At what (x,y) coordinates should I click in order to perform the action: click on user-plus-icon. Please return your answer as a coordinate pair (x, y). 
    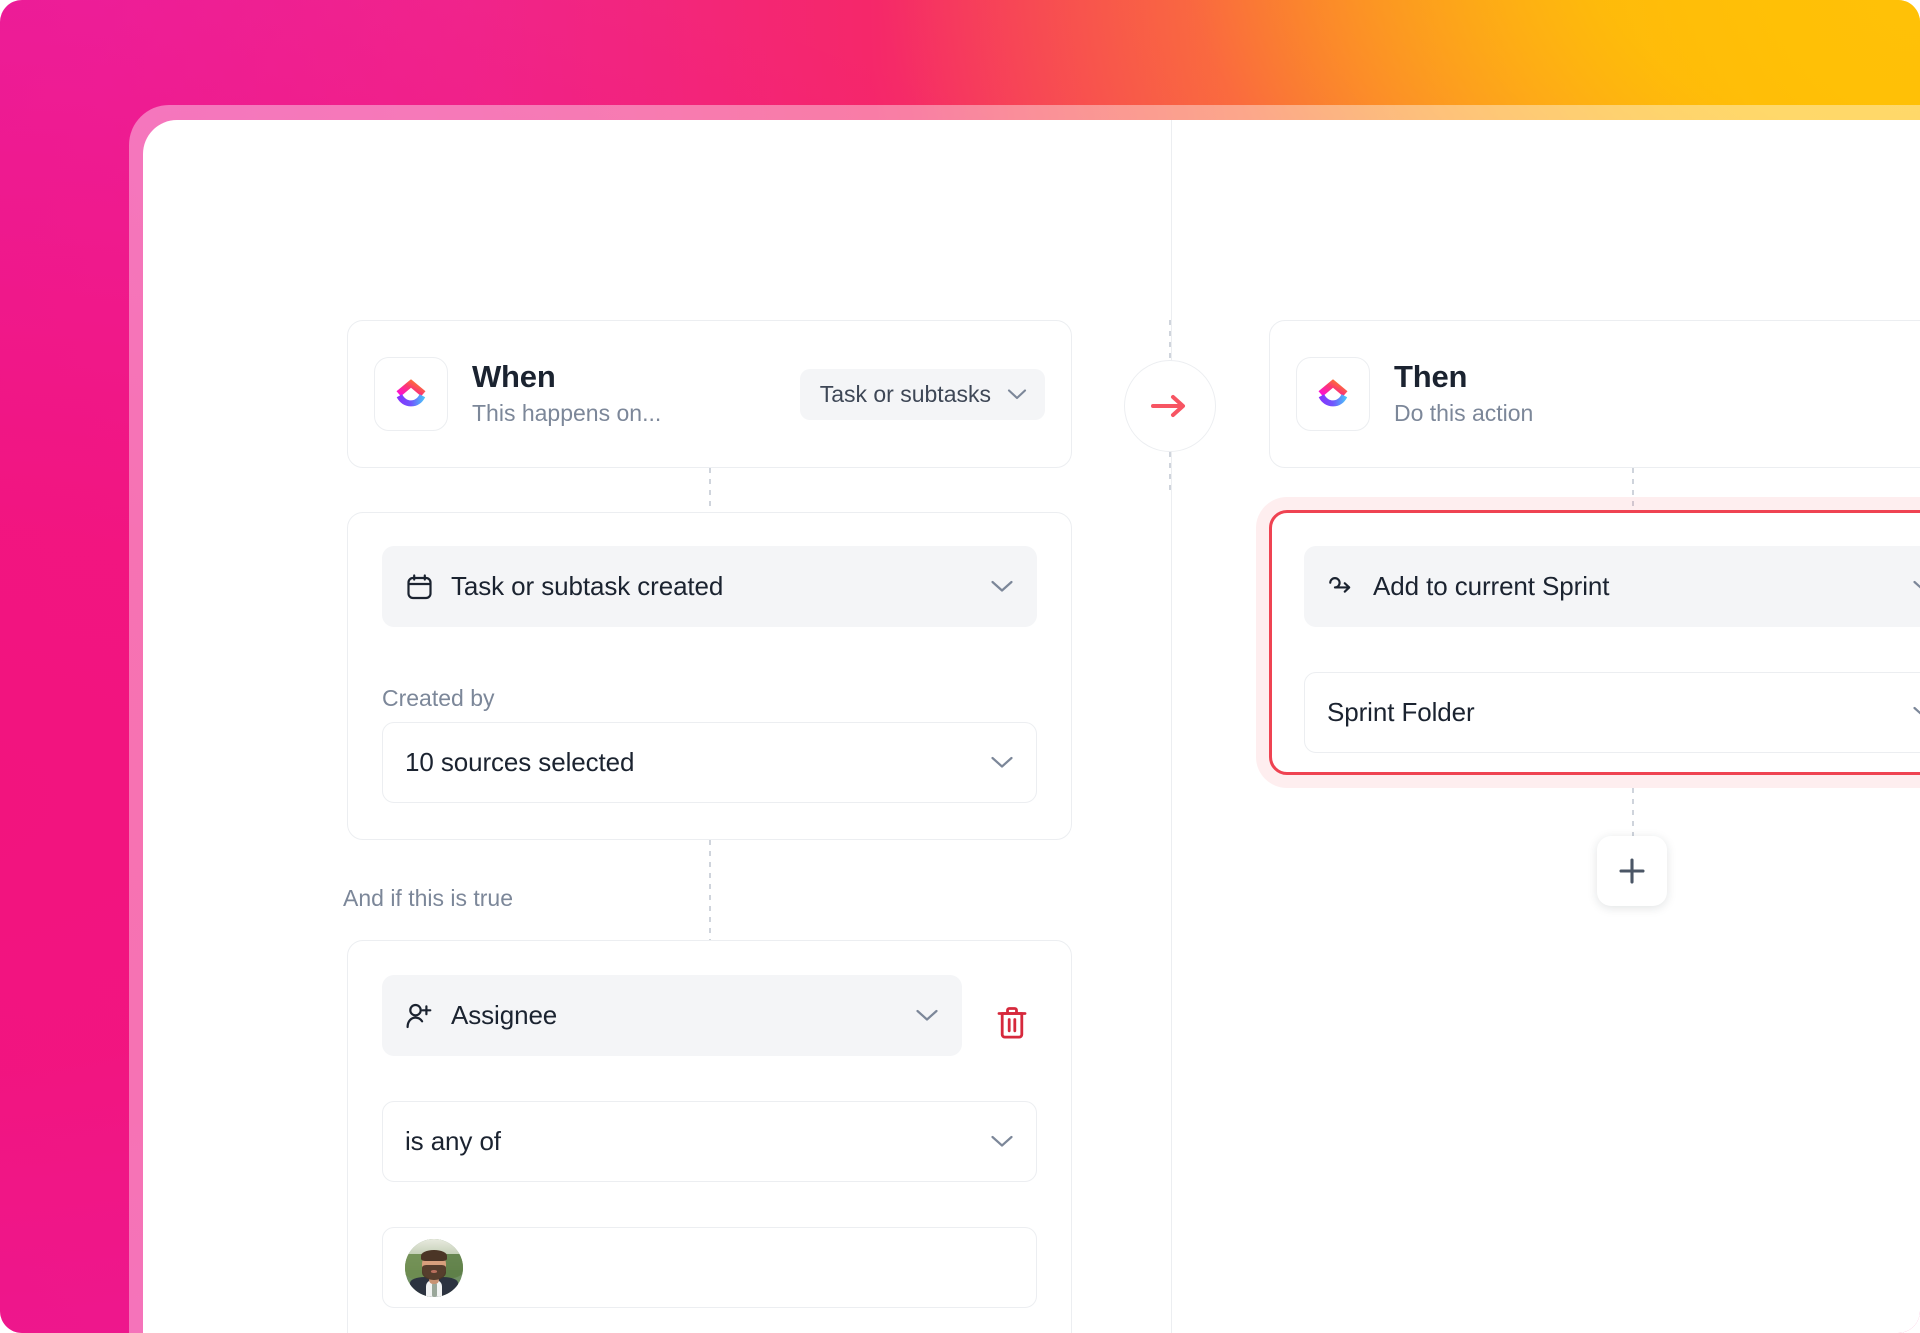
    Looking at the image, I should click on (419, 1016).